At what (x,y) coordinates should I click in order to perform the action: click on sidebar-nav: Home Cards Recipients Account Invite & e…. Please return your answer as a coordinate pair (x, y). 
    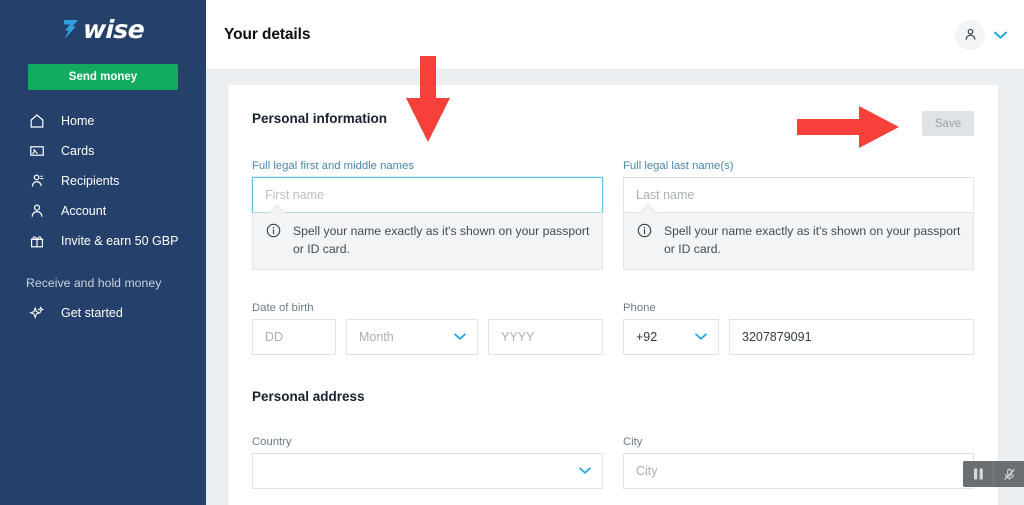
    Looking at the image, I should click on (103, 217).